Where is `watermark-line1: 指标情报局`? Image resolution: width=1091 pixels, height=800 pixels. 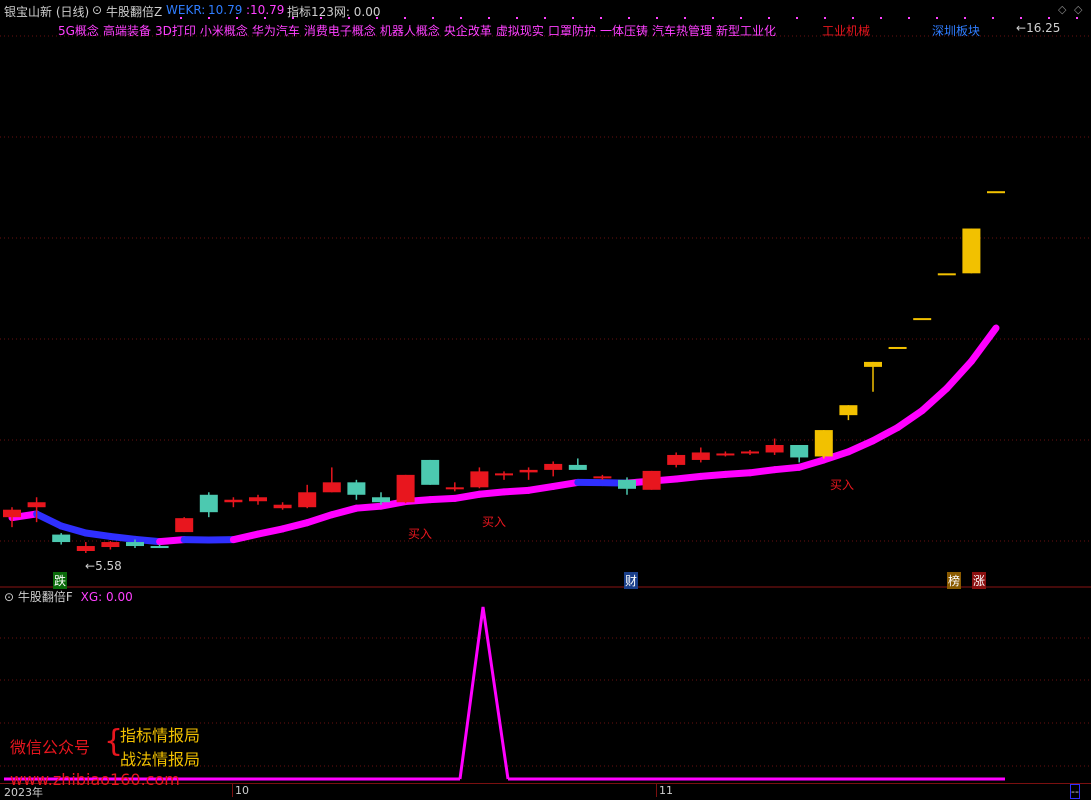 watermark-line1: 指标情报局 is located at coordinates (160, 734).